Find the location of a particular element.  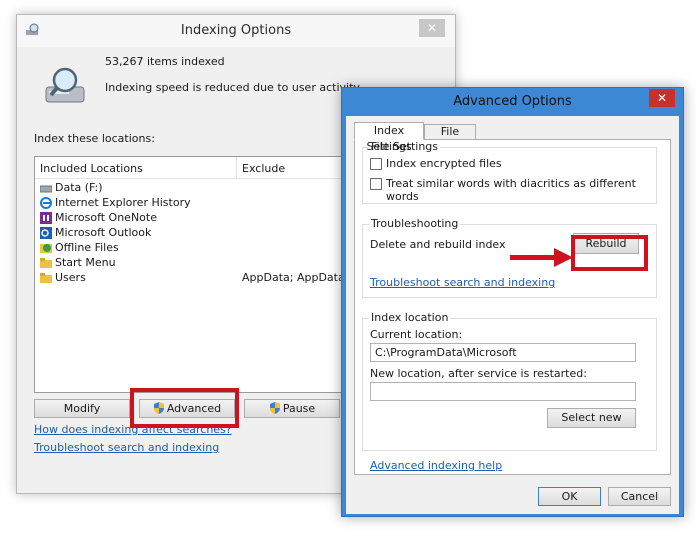

location-name: Offline Files is located at coordinates (87, 247).